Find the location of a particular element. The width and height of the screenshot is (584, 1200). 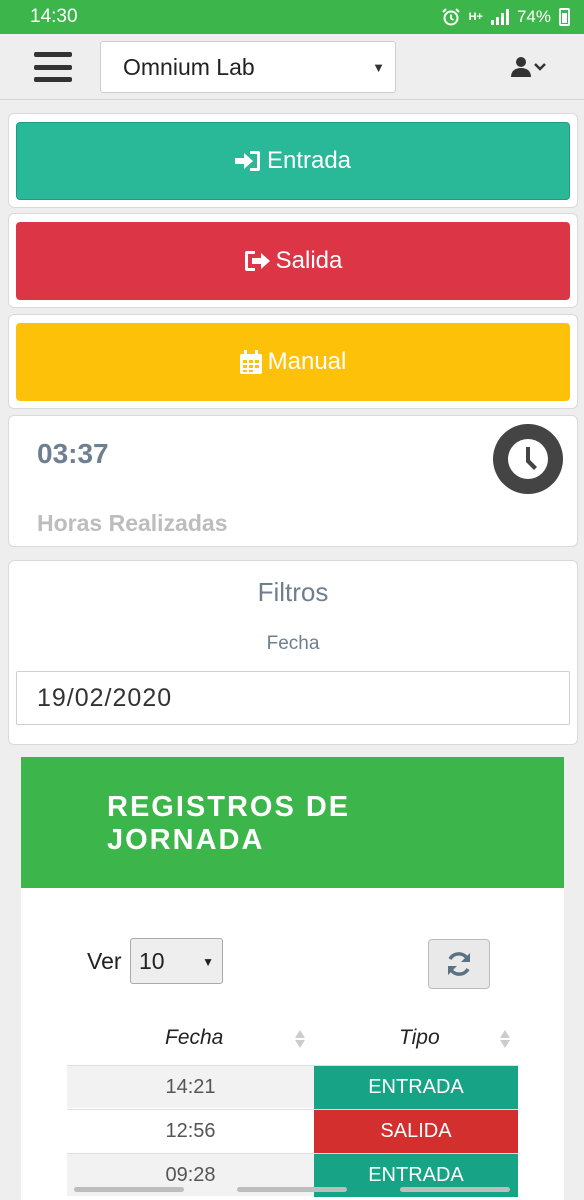

table-row: 14:21 ENTRADA is located at coordinates (292, 1087).